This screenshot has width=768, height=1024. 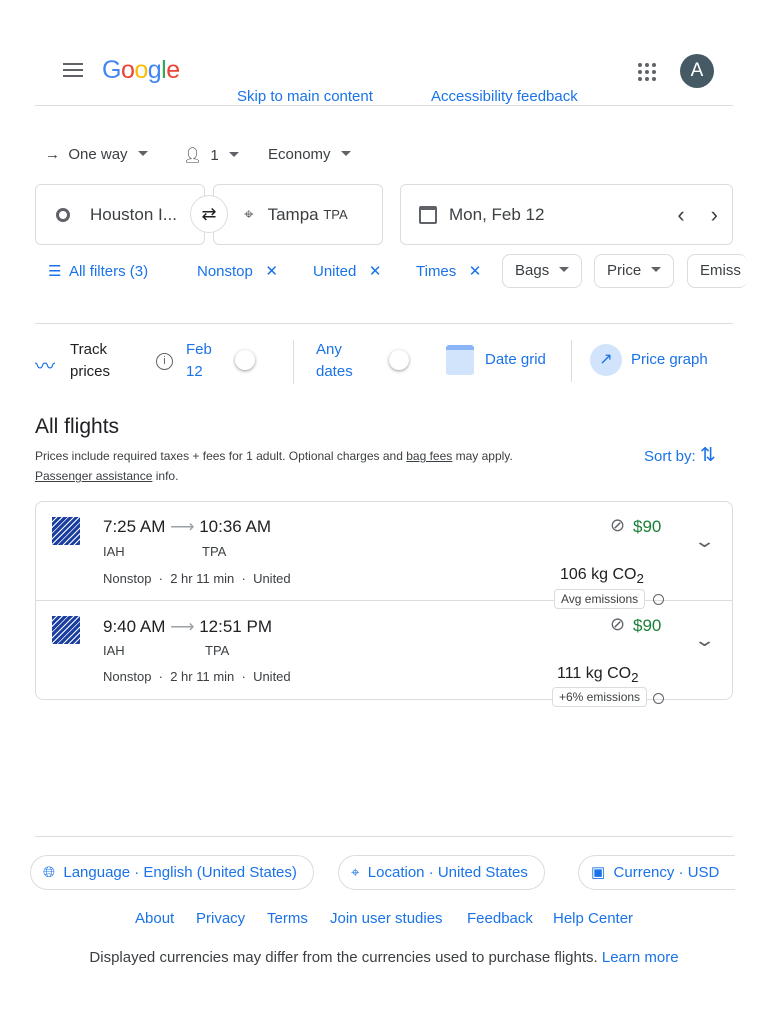 I want to click on emissions-label: Emiss, so click(x=720, y=270).